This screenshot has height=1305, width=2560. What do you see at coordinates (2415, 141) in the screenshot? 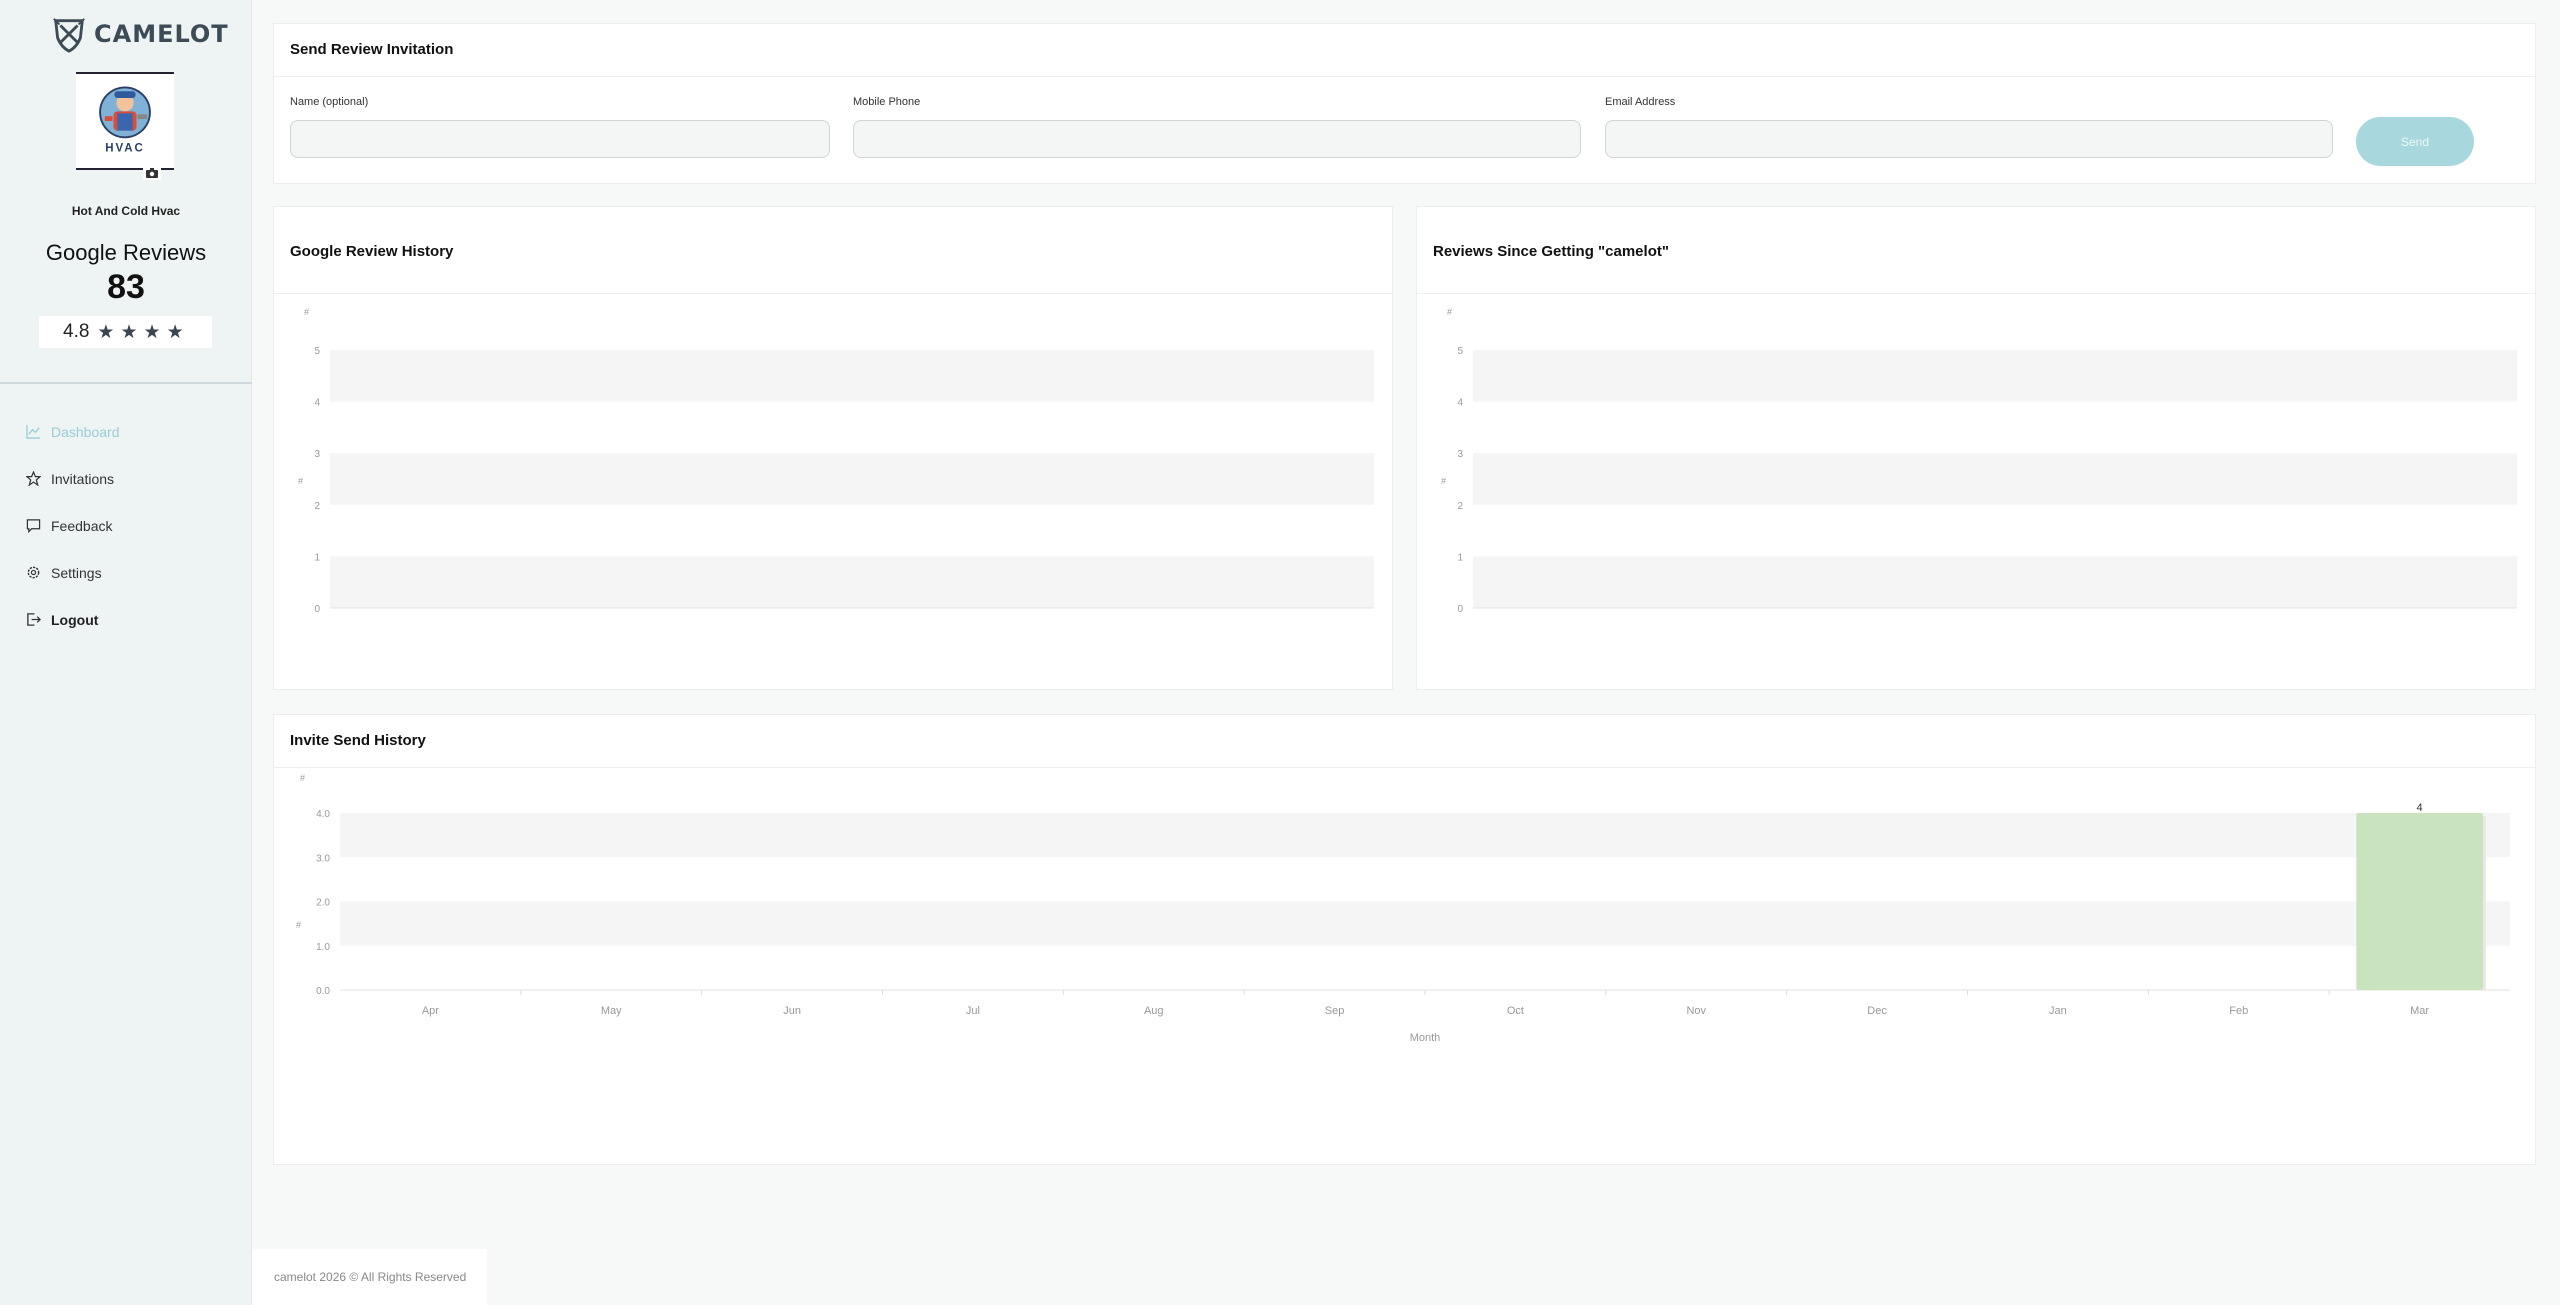
I see `send-button: Send` at bounding box center [2415, 141].